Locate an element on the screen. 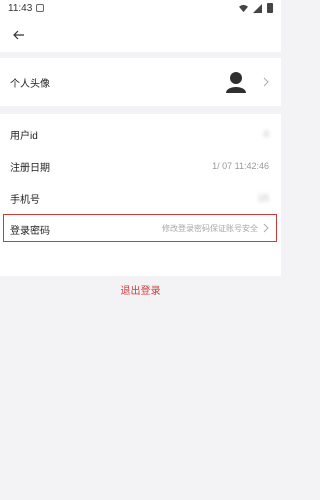 The image size is (320, 500). phone-label: 手机号 is located at coordinates (25, 200).